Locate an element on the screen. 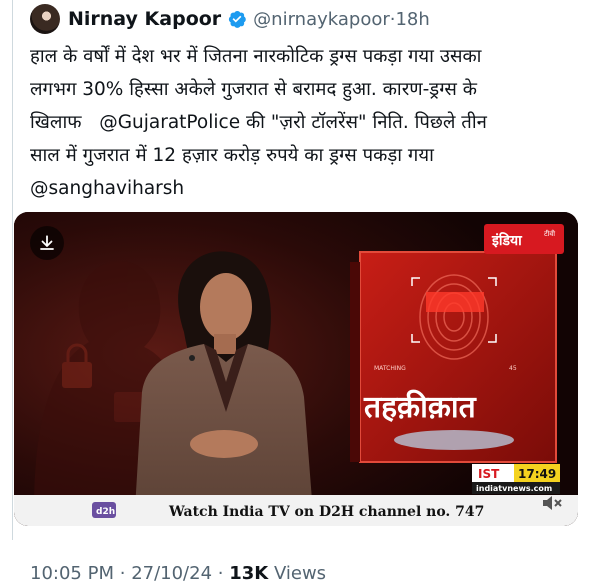 The height and width of the screenshot is (586, 592). channel-logo-suffix: टीवी is located at coordinates (549, 233).